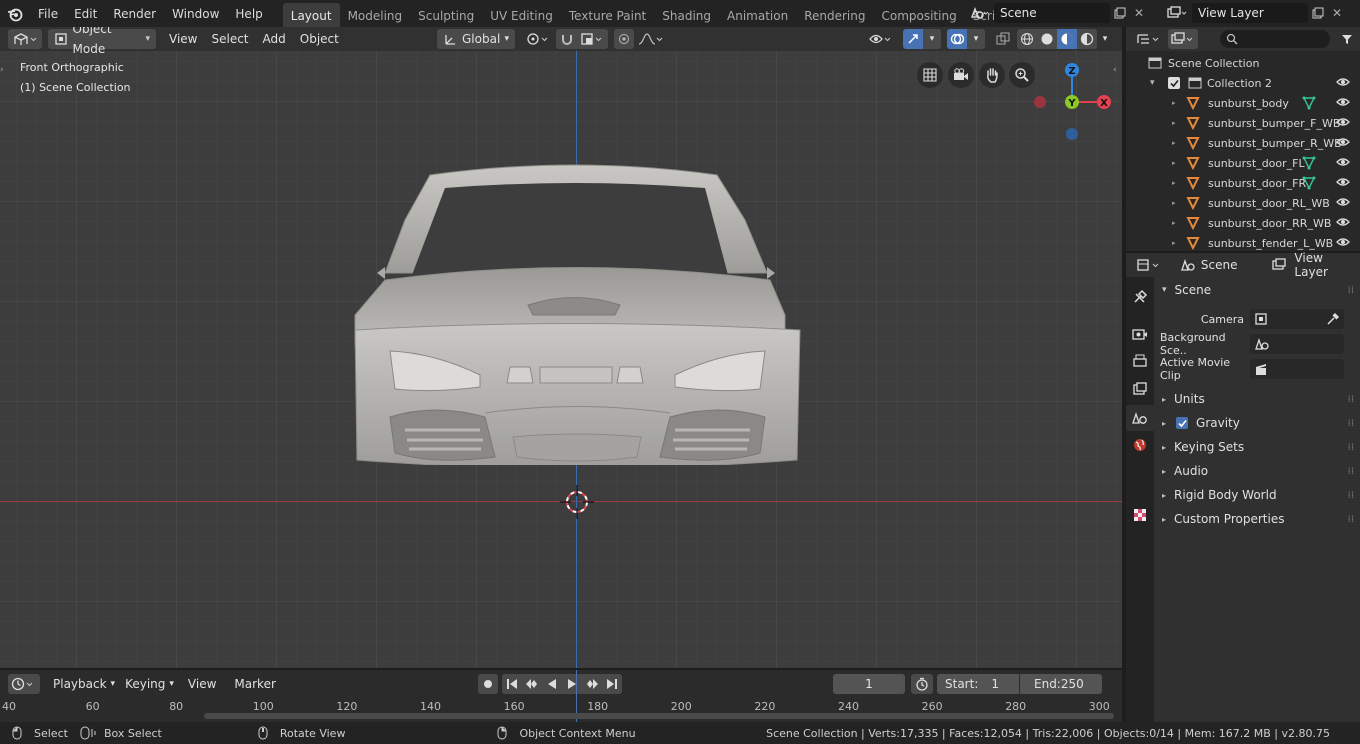  I want to click on 3d-cursor, so click(577, 502).